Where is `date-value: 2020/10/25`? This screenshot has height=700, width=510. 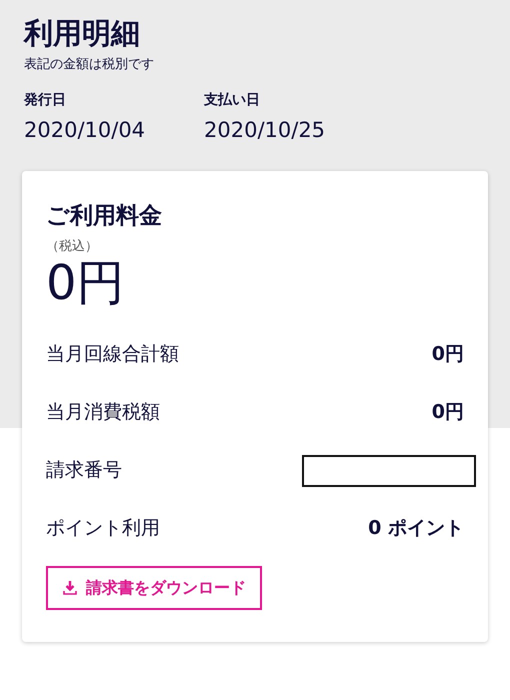 date-value: 2020/10/25 is located at coordinates (265, 130).